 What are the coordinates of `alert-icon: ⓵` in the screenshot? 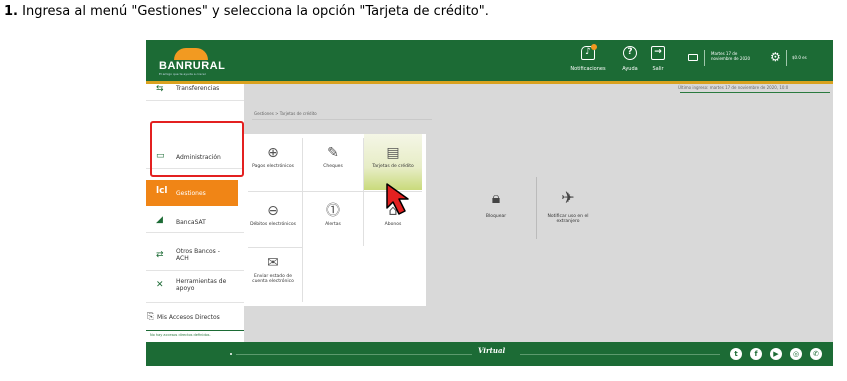 It's located at (333, 211).